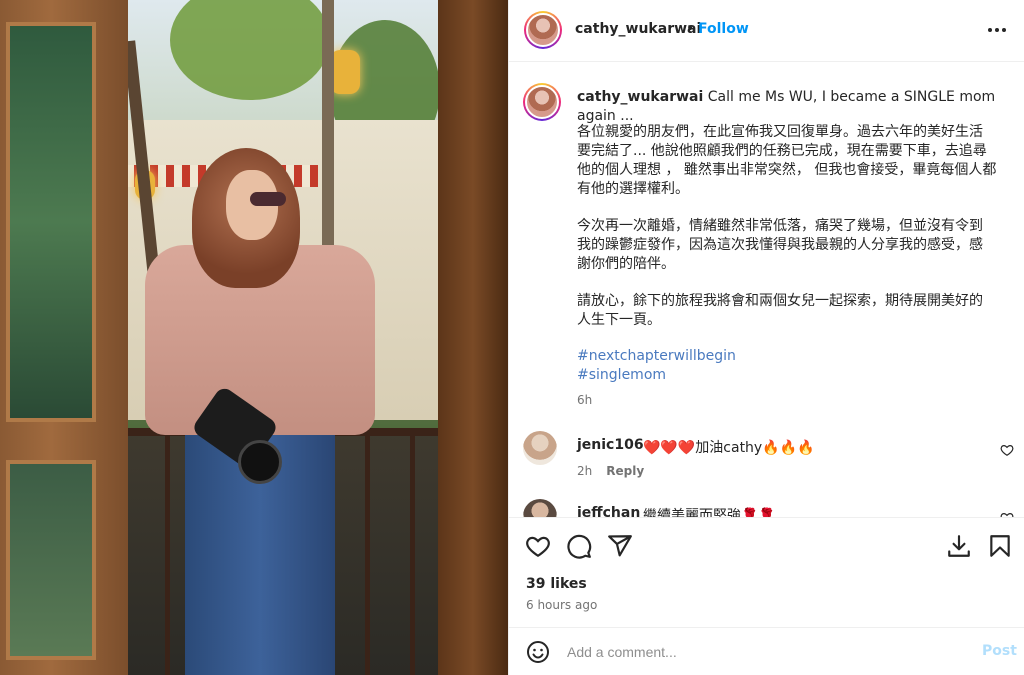  Describe the element at coordinates (538, 652) in the screenshot. I see `emoji-icon` at that location.